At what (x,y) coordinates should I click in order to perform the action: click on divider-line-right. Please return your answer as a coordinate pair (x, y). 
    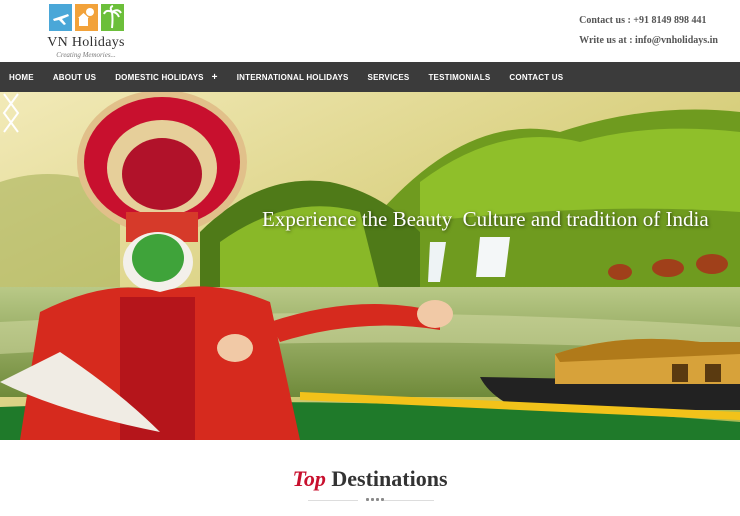
    Looking at the image, I should click on (409, 500).